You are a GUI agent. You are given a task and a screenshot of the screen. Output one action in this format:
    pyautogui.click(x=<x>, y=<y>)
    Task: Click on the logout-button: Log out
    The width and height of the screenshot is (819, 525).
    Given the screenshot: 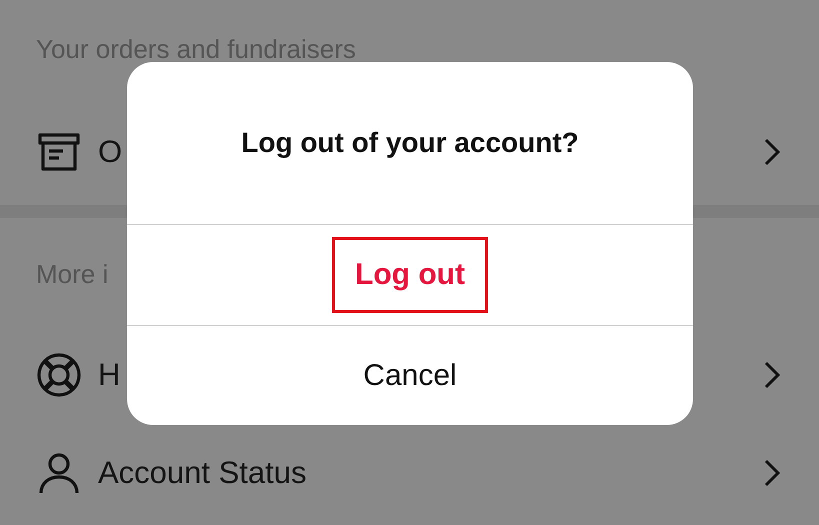 What is the action you would take?
    pyautogui.click(x=410, y=275)
    